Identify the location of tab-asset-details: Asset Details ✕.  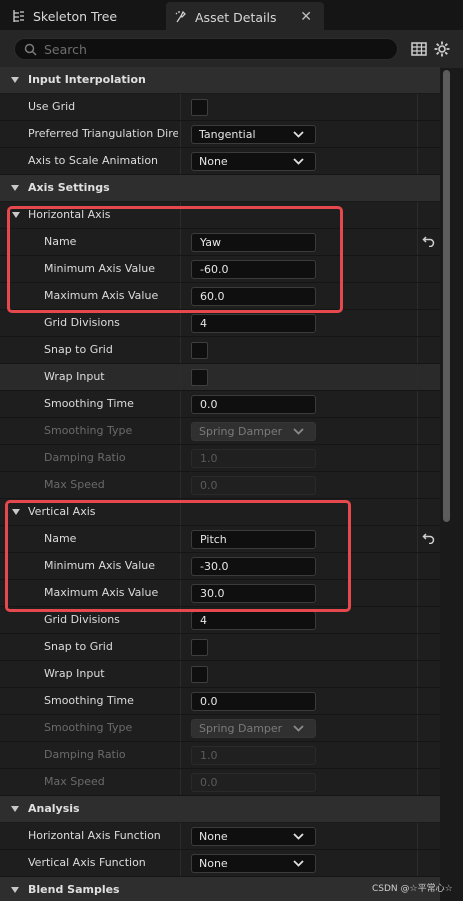
(245, 16).